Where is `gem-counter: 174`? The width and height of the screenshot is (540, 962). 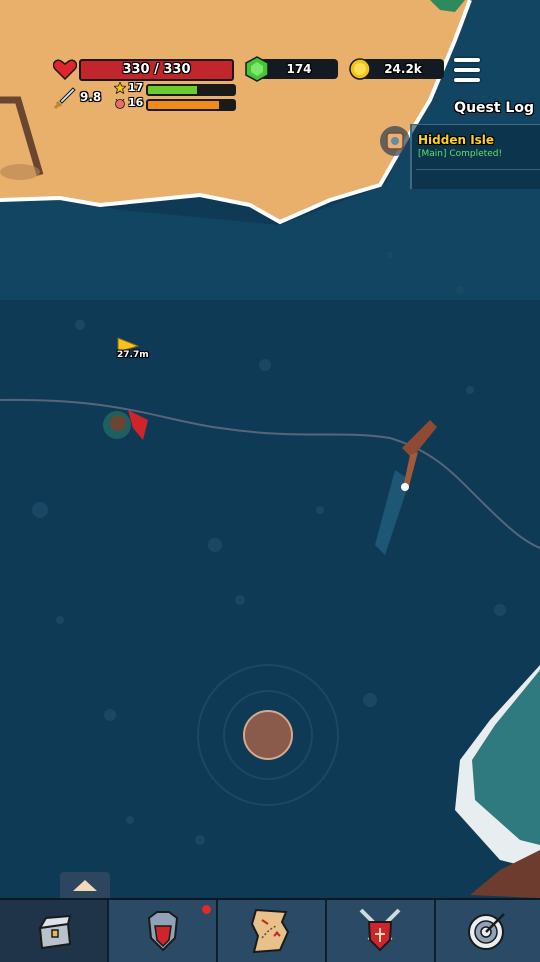 gem-counter: 174 is located at coordinates (299, 69).